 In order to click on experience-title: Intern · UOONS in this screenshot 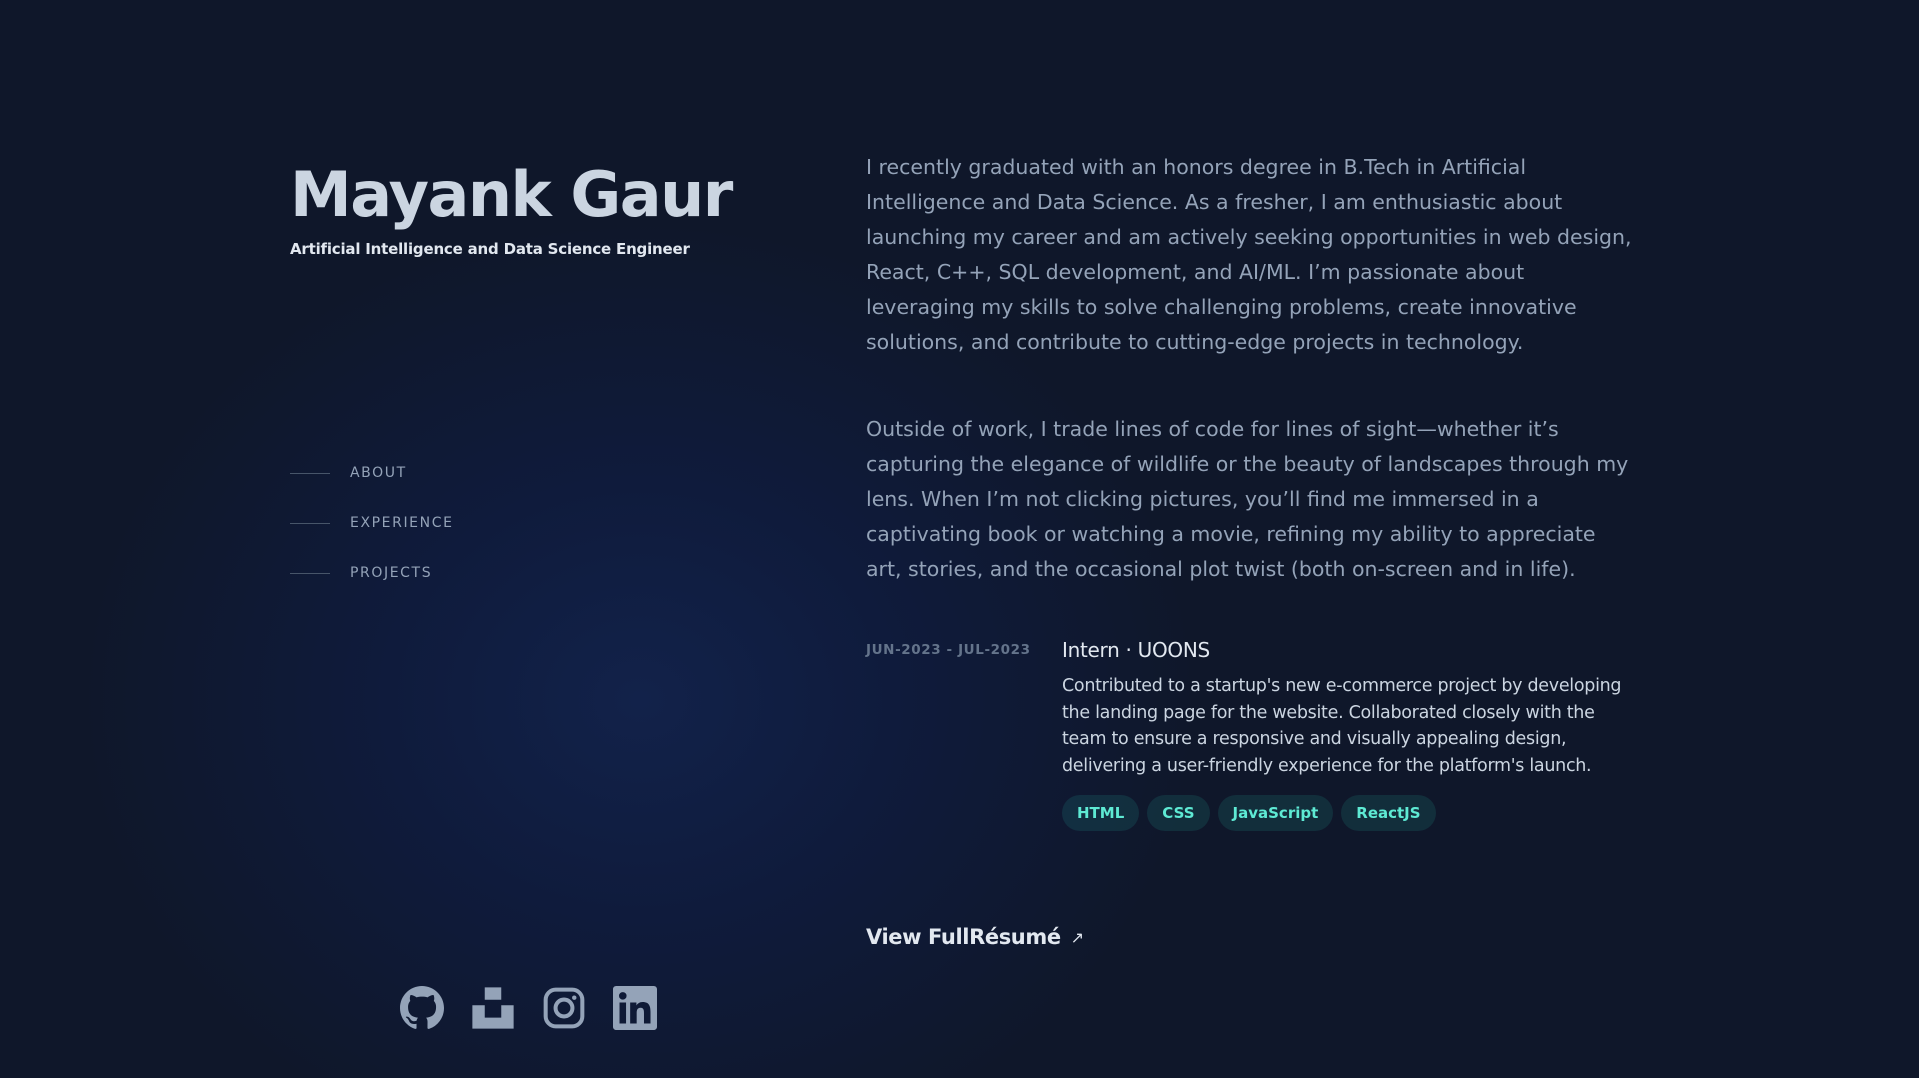, I will do `click(1136, 650)`.